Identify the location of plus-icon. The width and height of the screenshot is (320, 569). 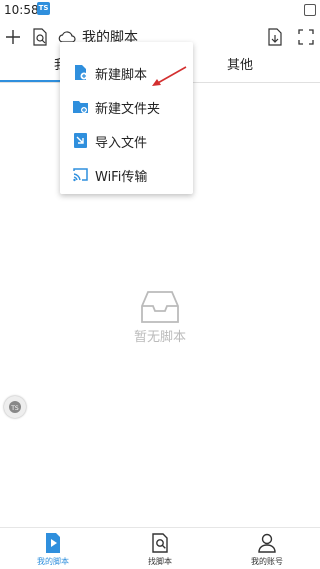
(13, 37).